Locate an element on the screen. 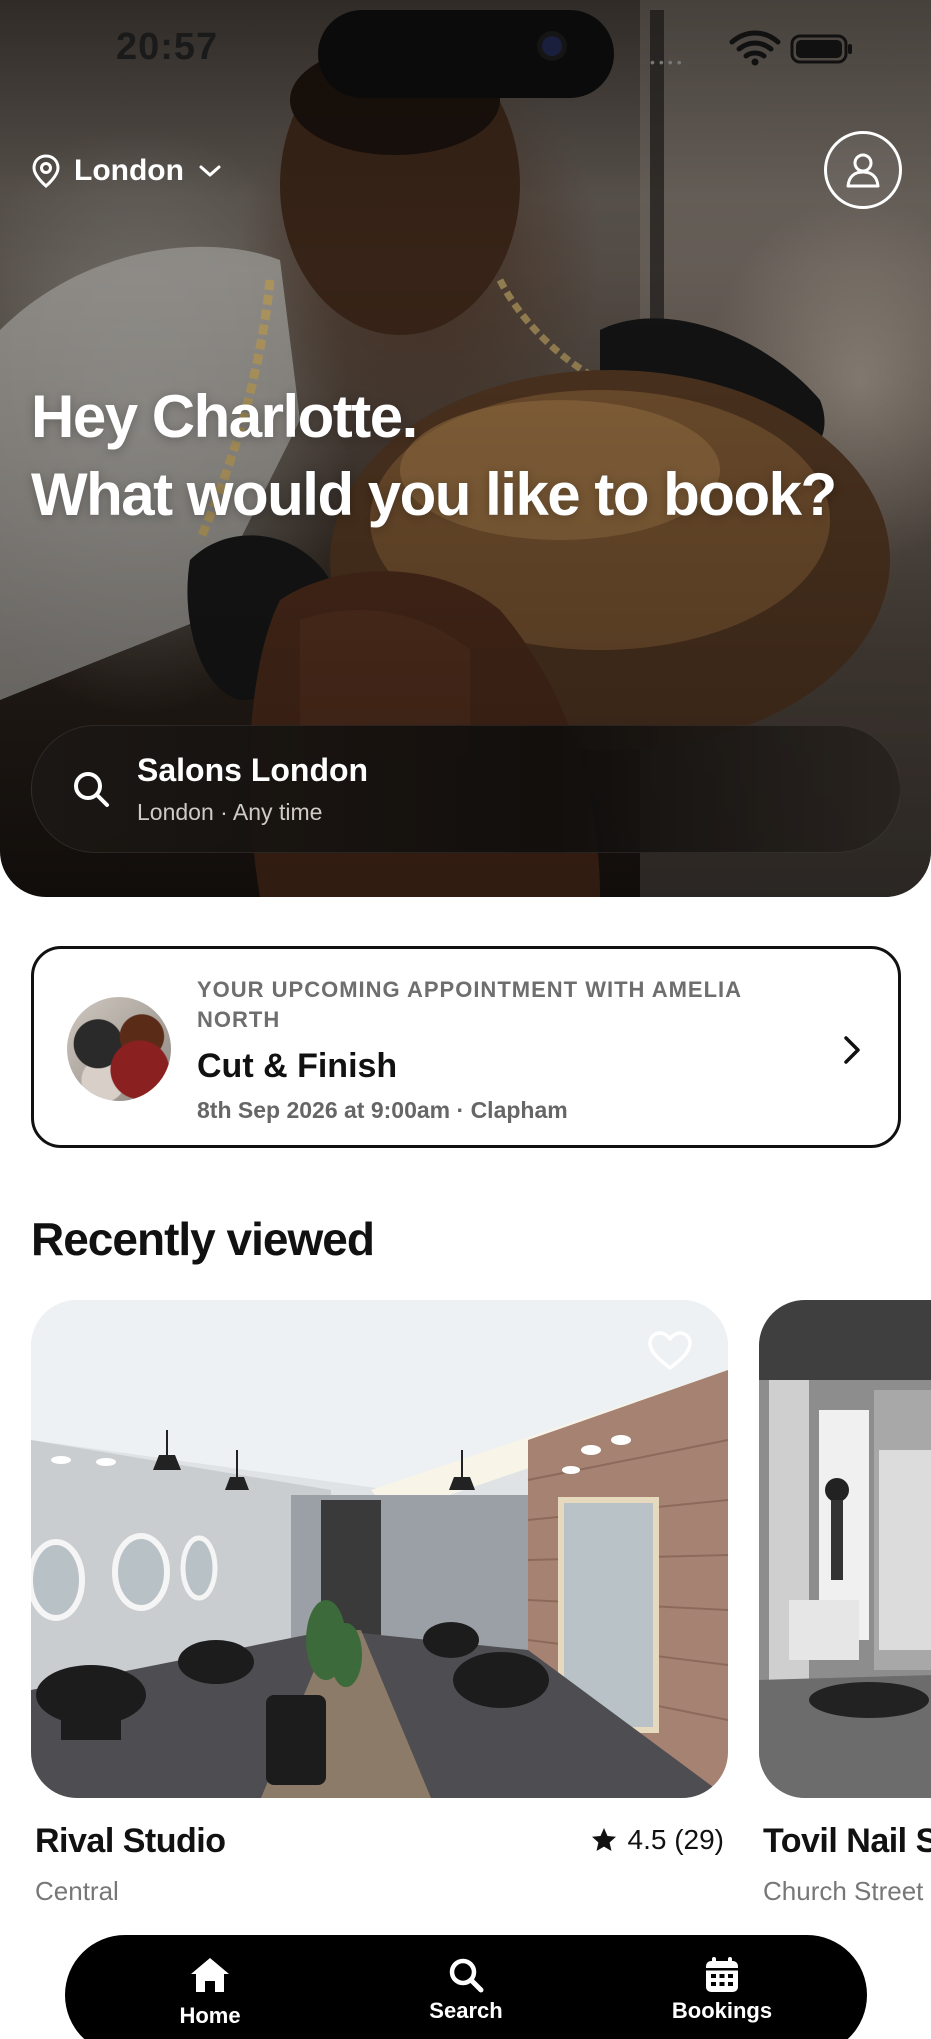  tab-search-label: Search is located at coordinates (466, 2010).